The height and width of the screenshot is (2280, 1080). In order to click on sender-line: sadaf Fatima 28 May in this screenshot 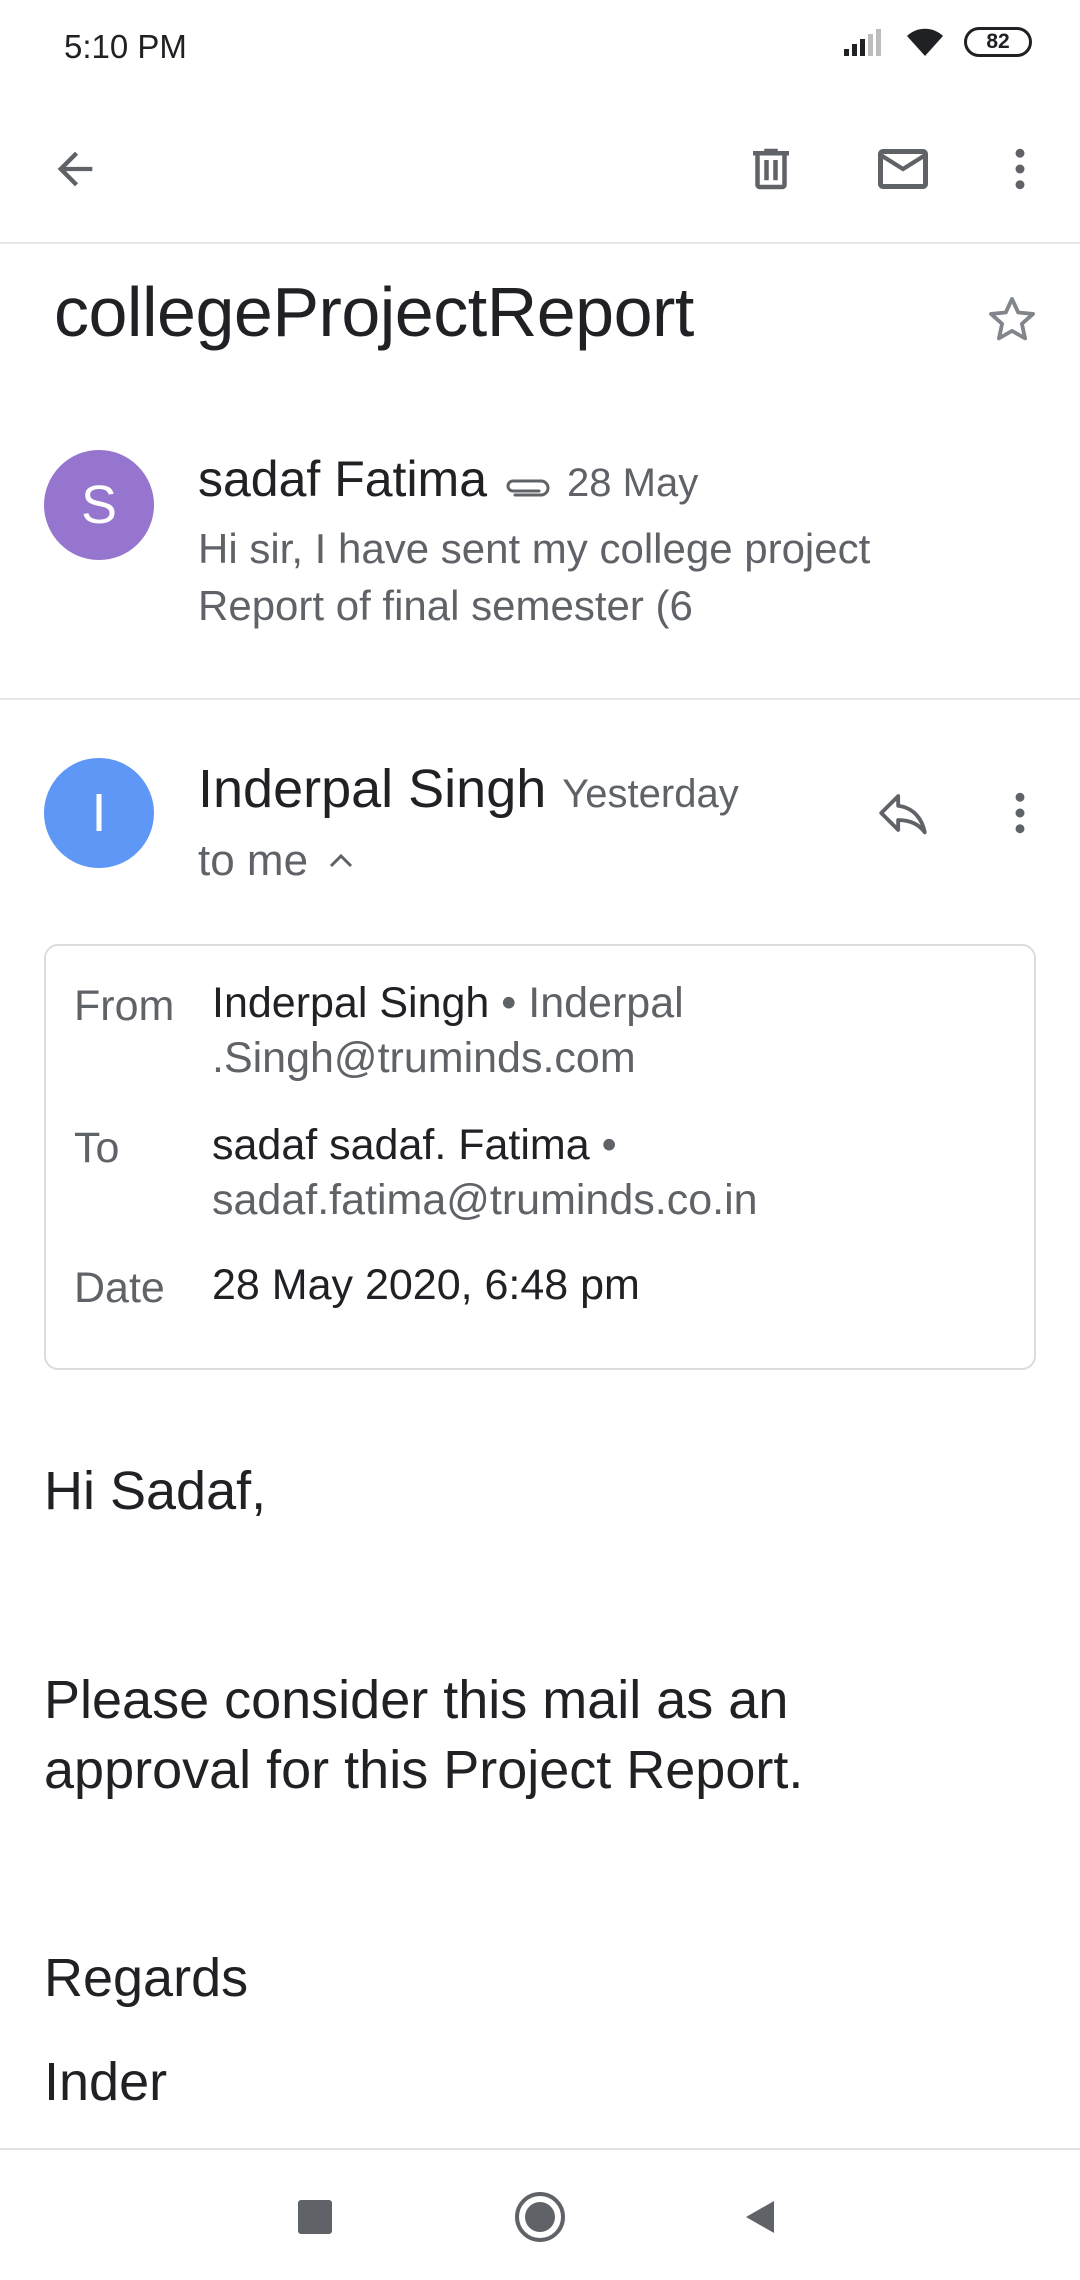, I will do `click(448, 479)`.